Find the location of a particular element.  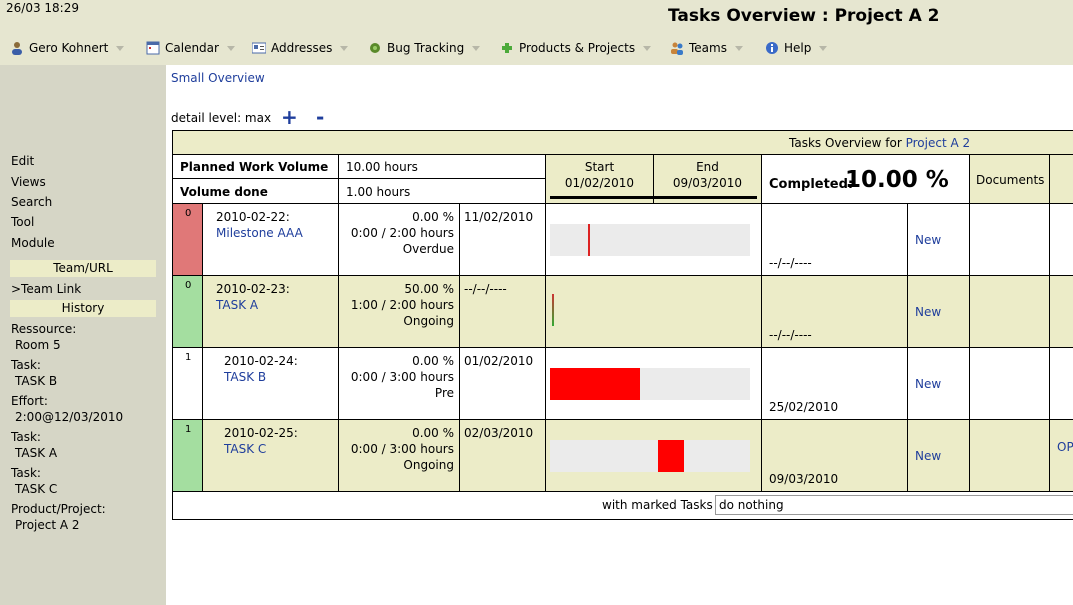

planned-value-cell: 10.00 hours is located at coordinates (442, 166).